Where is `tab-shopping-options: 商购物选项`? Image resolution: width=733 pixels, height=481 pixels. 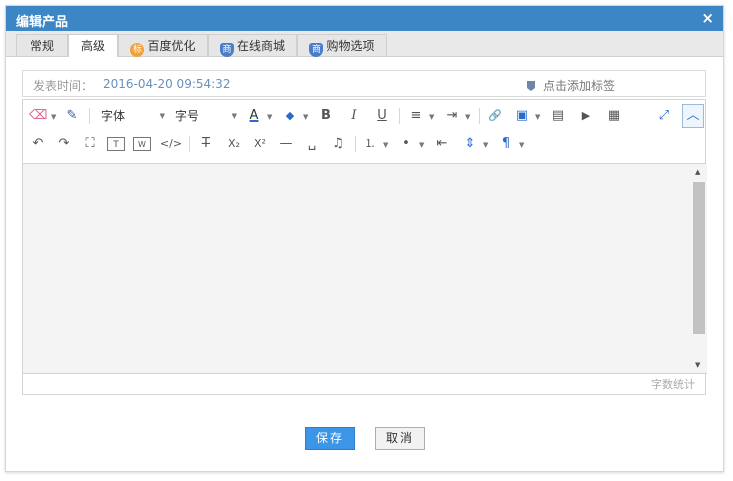
tab-shopping-options: 商购物选项 is located at coordinates (342, 45).